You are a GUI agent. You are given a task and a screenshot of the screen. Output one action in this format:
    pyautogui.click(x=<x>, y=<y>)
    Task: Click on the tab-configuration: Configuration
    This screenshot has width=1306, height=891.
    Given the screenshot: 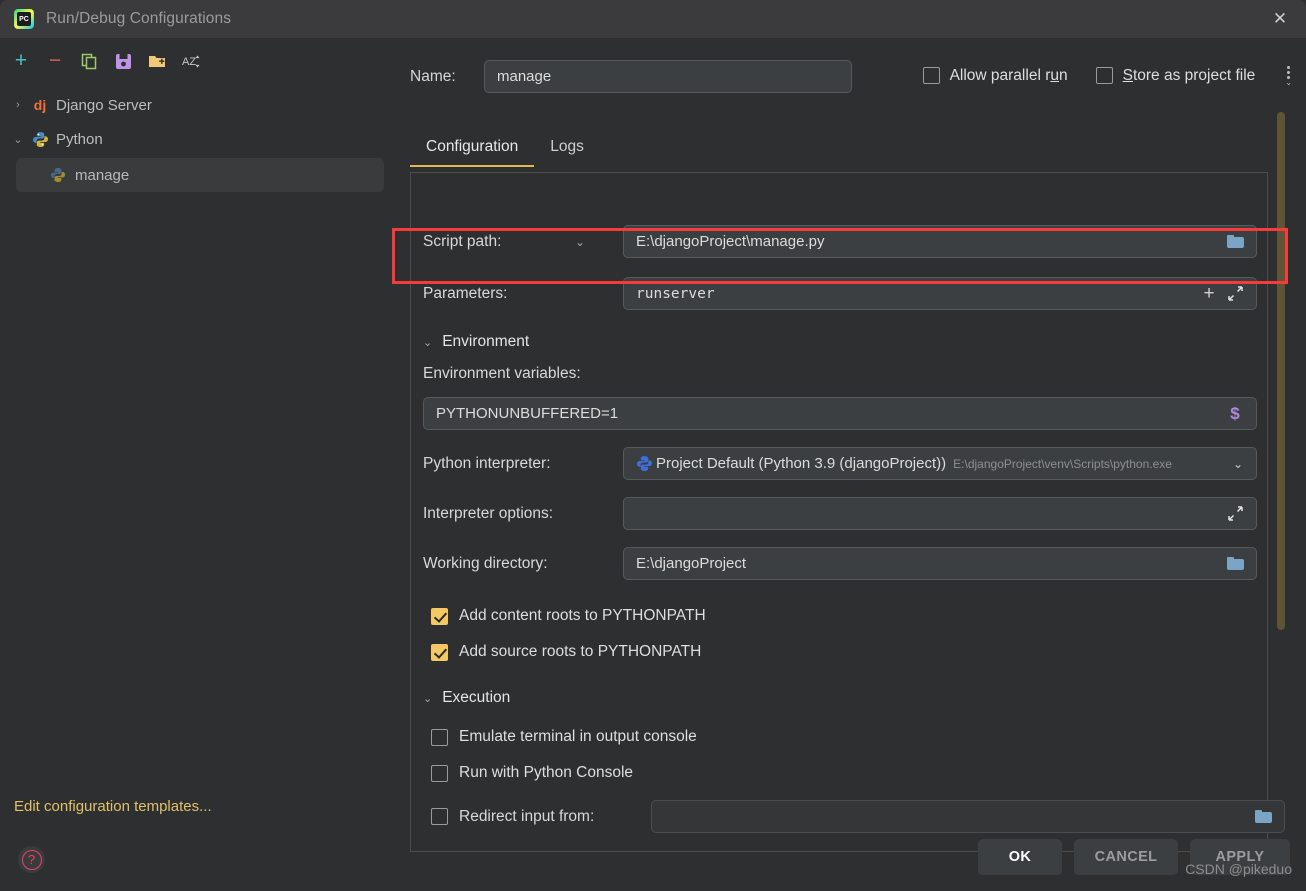 What is the action you would take?
    pyautogui.click(x=472, y=152)
    